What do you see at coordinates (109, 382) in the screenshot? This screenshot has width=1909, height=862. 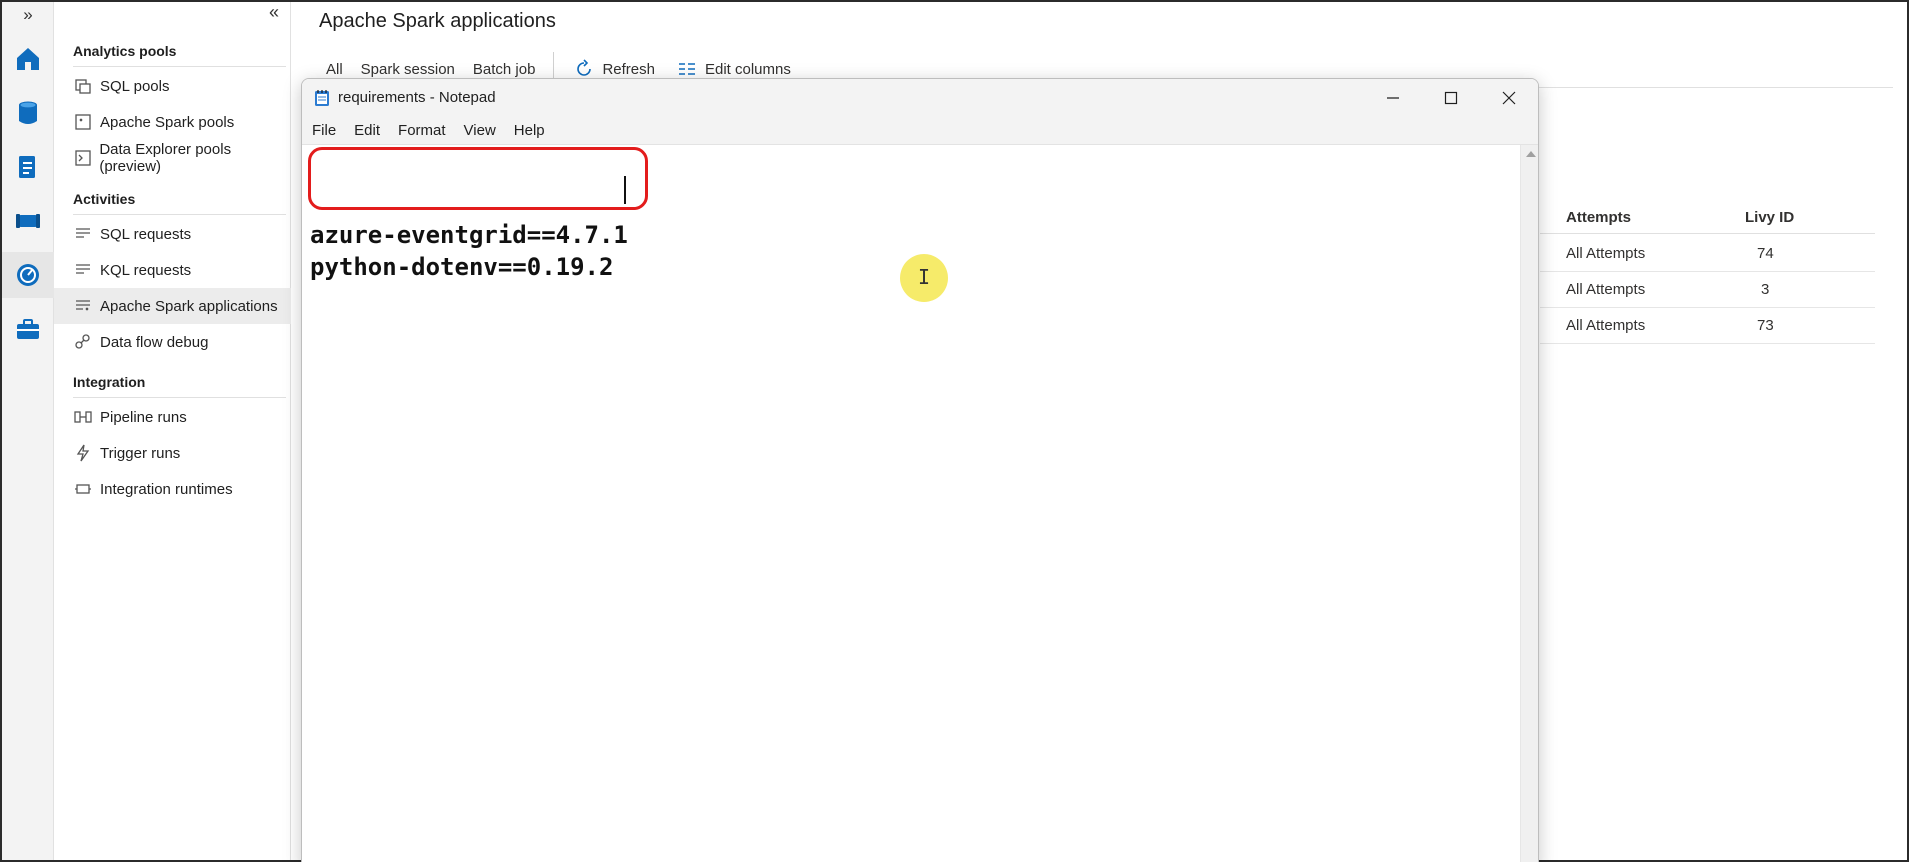 I see `nav-section-integration: Integration` at bounding box center [109, 382].